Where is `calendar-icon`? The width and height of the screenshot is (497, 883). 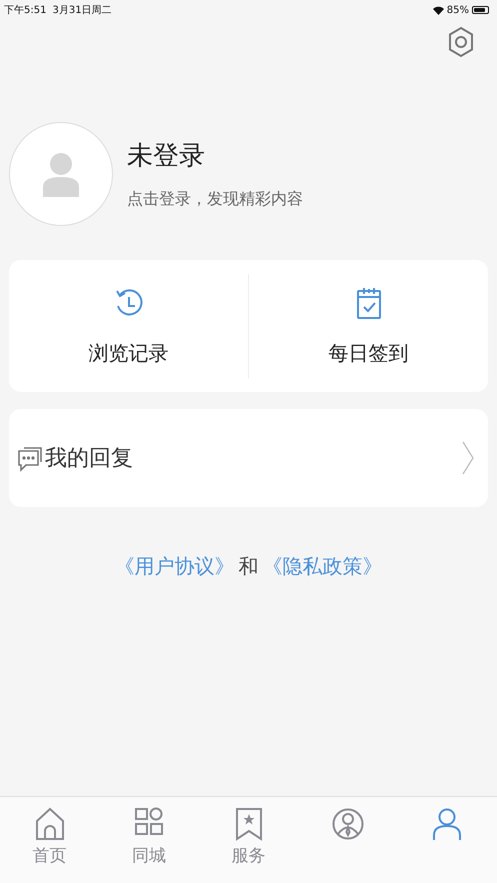 calendar-icon is located at coordinates (369, 303).